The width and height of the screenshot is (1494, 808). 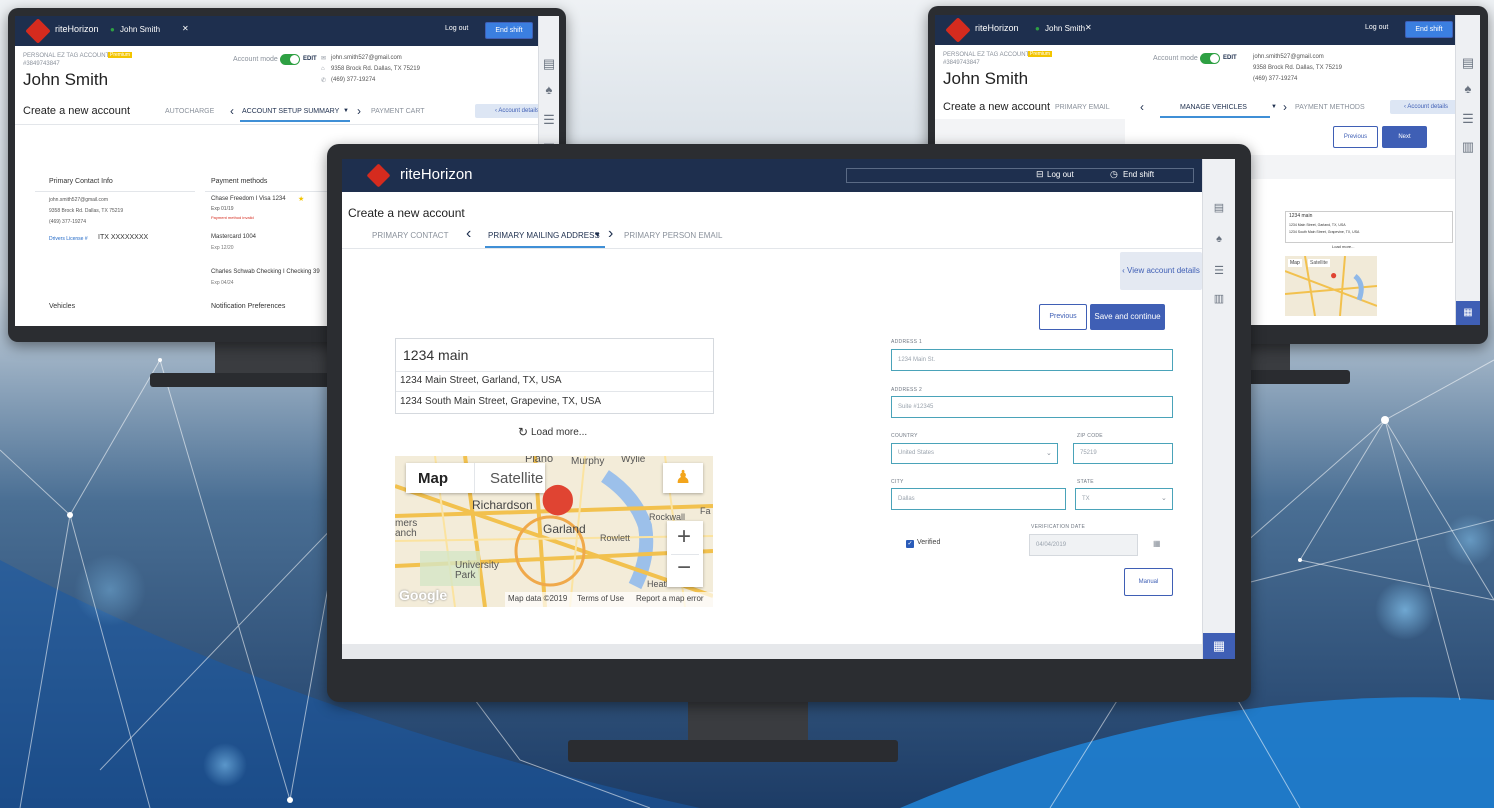 What do you see at coordinates (788, 175) in the screenshot?
I see `main-topbar: riteHorizon ⊟ Log out ◷ End shift ≡` at bounding box center [788, 175].